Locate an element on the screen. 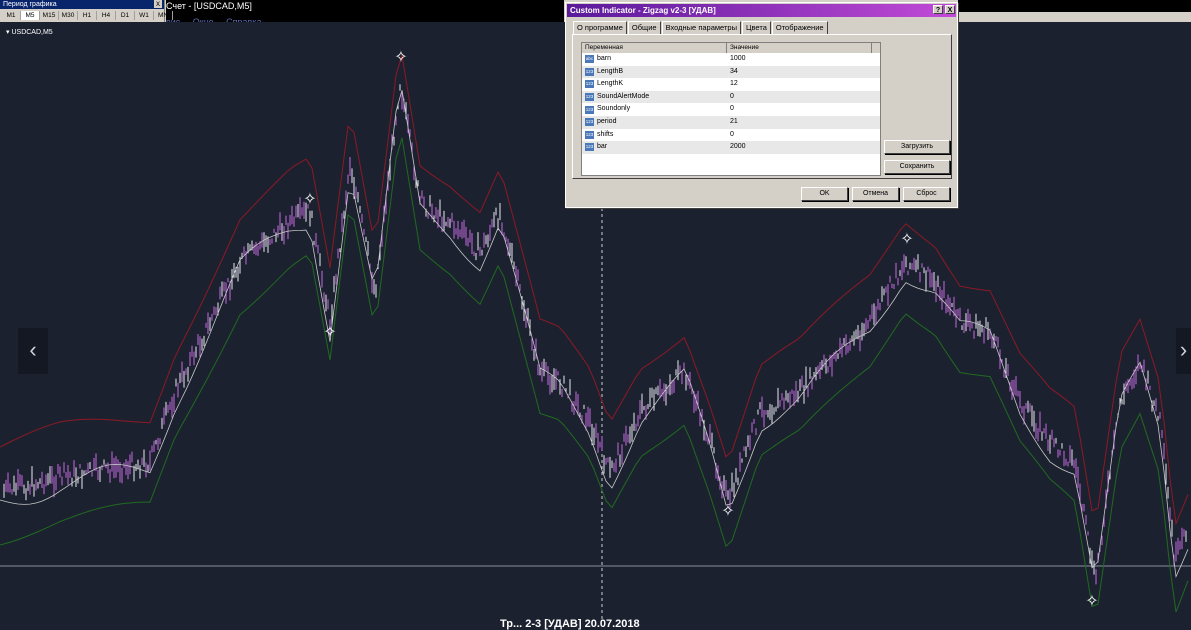  prev-arrow-icon: ‹ is located at coordinates (33, 351).